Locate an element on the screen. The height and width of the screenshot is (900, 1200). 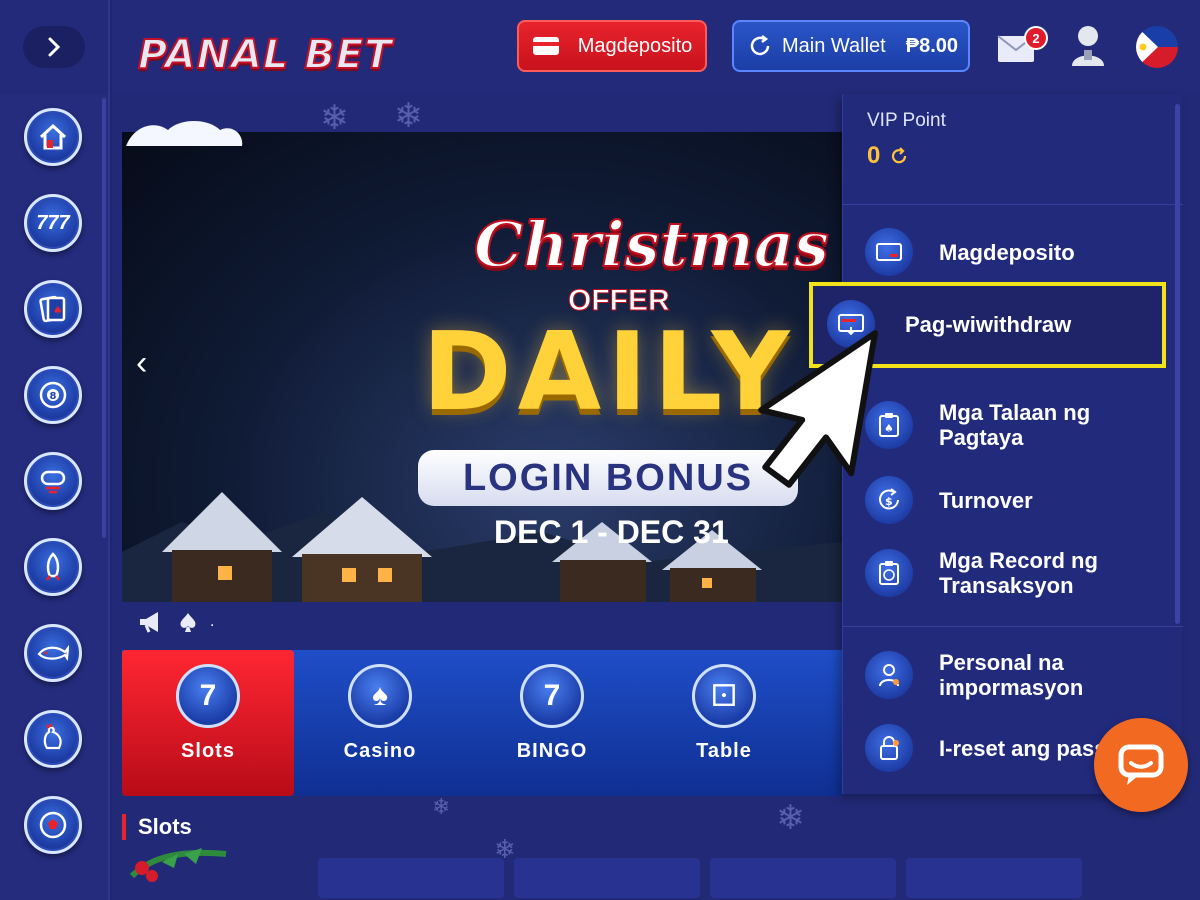
tab-slots: 7 Slots is located at coordinates (208, 723).